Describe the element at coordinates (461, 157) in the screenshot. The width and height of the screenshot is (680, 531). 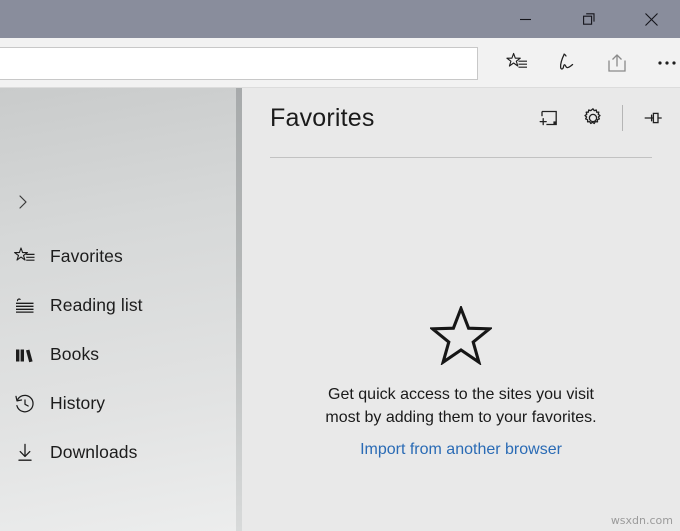
I see `panel-header-rule` at that location.